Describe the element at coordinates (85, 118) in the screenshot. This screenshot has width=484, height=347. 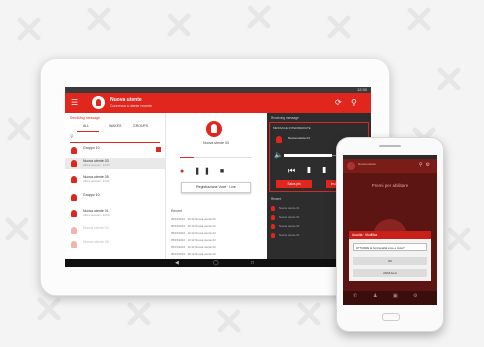
I see `panel-header: SendMsg message` at that location.